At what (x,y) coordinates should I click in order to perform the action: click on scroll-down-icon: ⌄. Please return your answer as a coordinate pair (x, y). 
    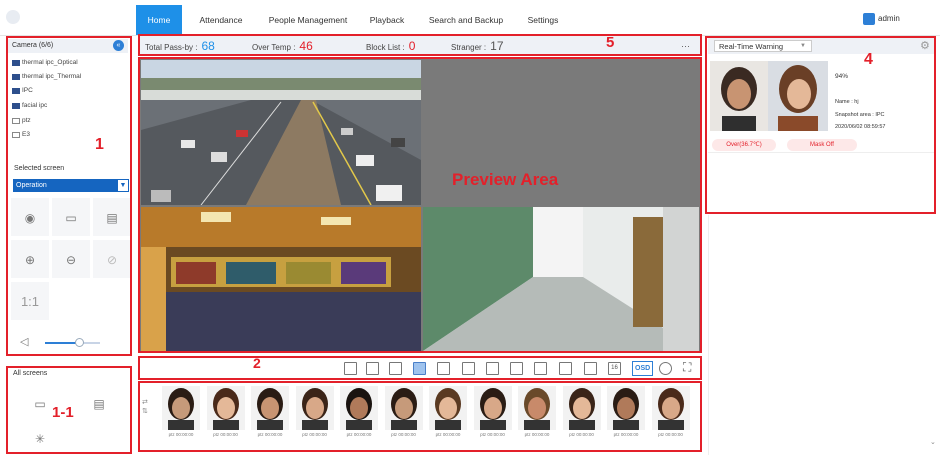
    Looking at the image, I should click on (933, 442).